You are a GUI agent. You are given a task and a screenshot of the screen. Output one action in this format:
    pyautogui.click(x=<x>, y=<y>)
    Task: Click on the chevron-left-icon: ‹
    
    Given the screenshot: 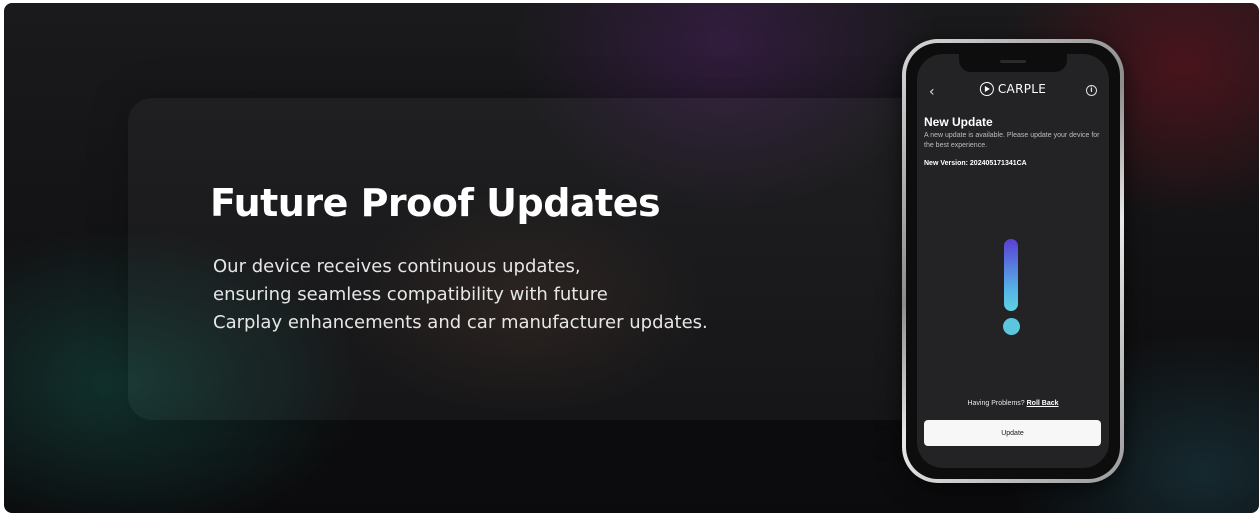 What is the action you would take?
    pyautogui.click(x=932, y=92)
    